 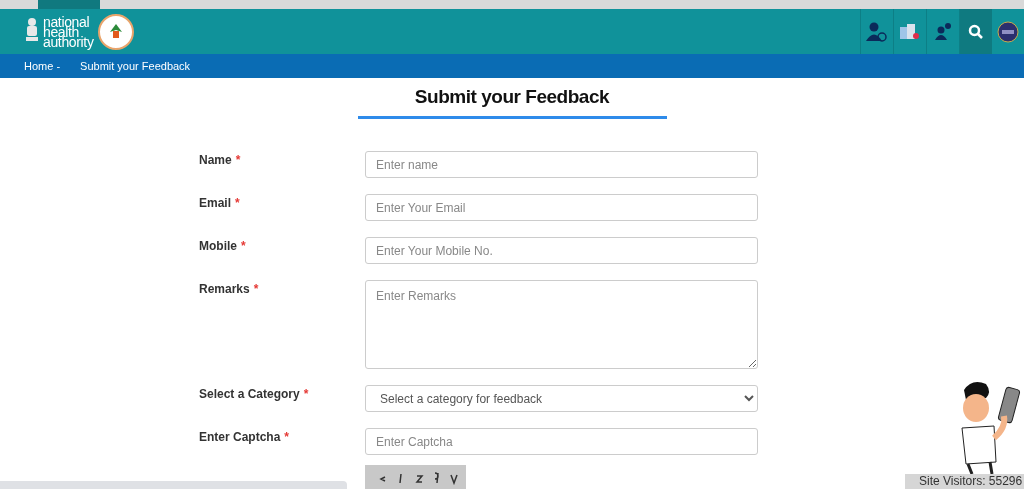 What do you see at coordinates (224, 289) in the screenshot?
I see `field-label: Remarks` at bounding box center [224, 289].